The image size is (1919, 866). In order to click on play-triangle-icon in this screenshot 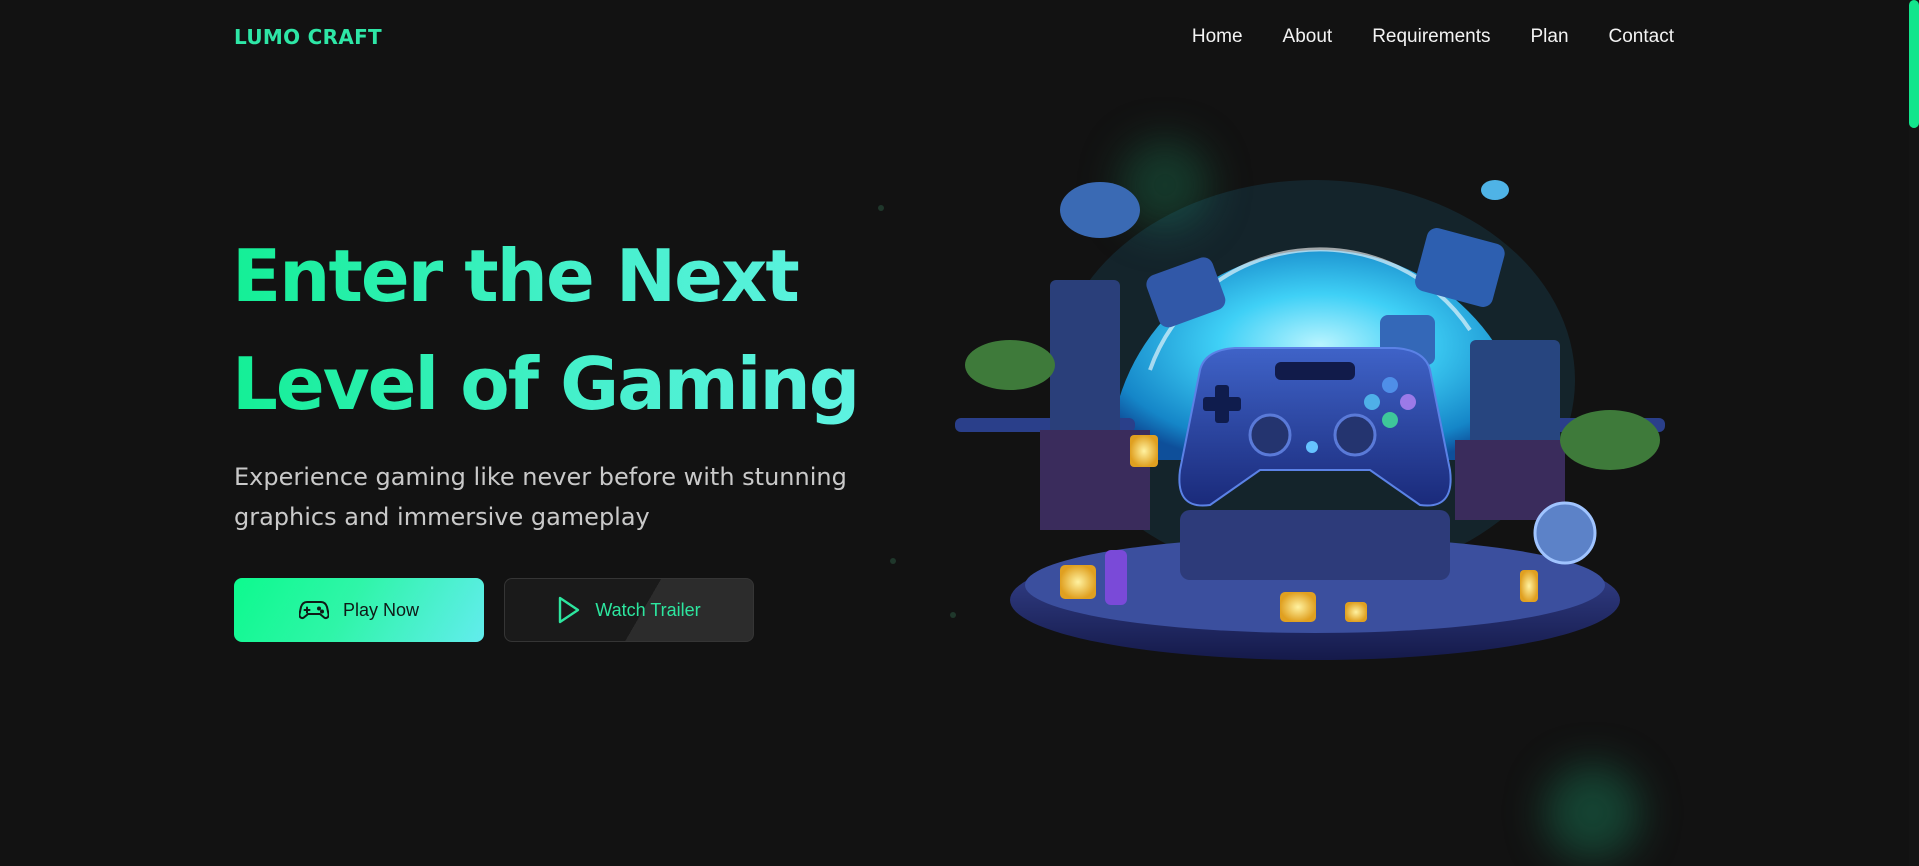, I will do `click(569, 610)`.